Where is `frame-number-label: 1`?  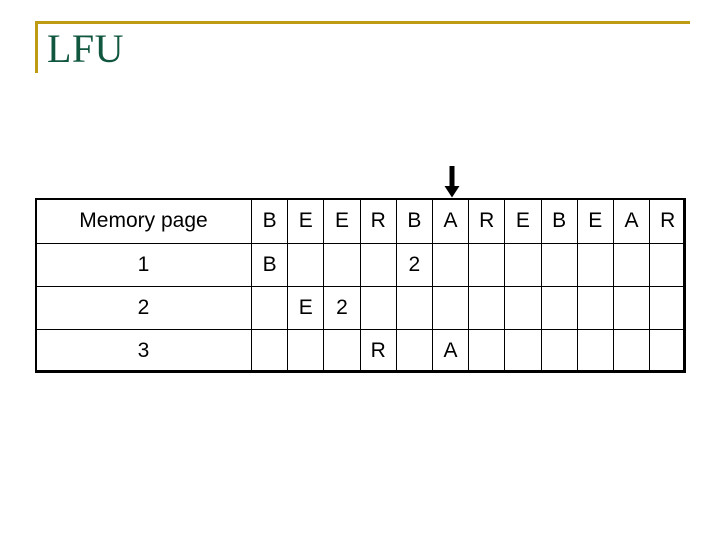 frame-number-label: 1 is located at coordinates (143, 265).